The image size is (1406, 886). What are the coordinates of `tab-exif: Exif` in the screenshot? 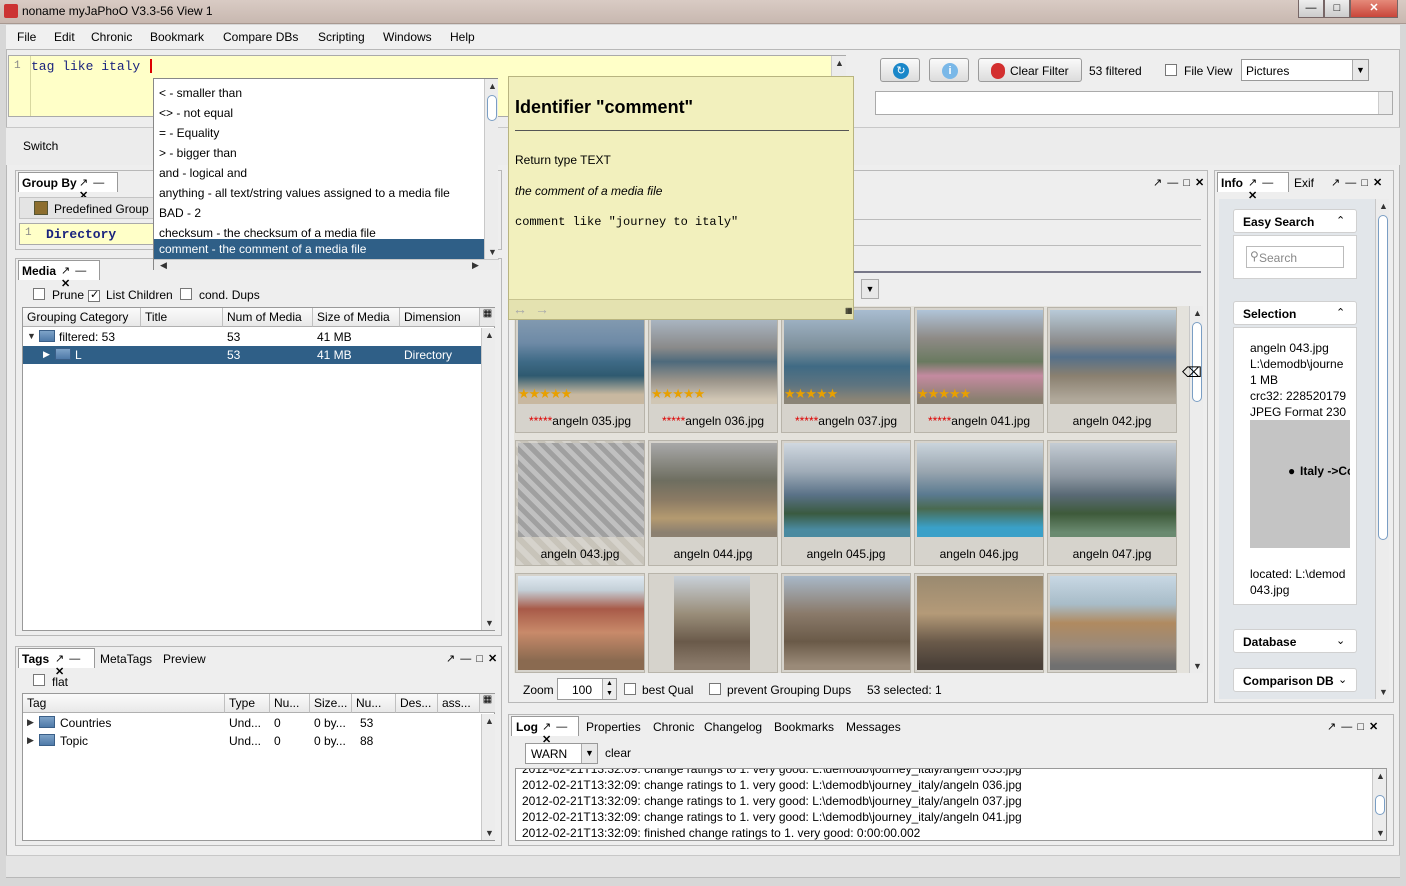 It's located at (1304, 183).